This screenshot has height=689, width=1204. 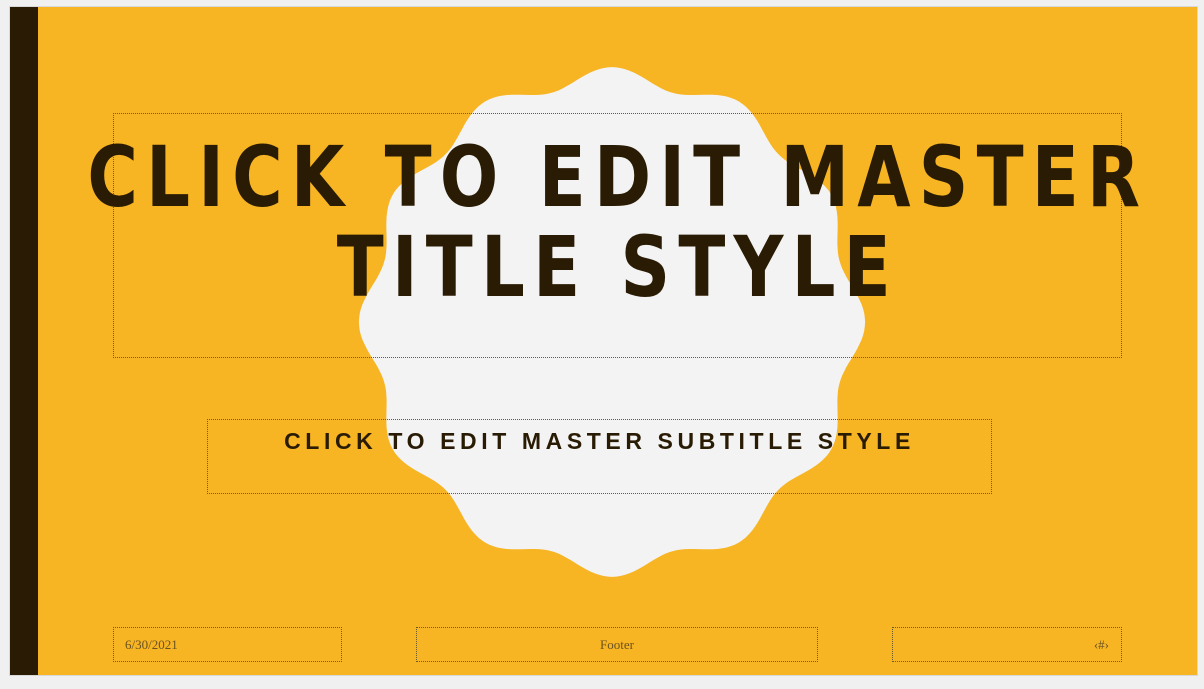 I want to click on footer-placeholder: Footer, so click(x=617, y=644).